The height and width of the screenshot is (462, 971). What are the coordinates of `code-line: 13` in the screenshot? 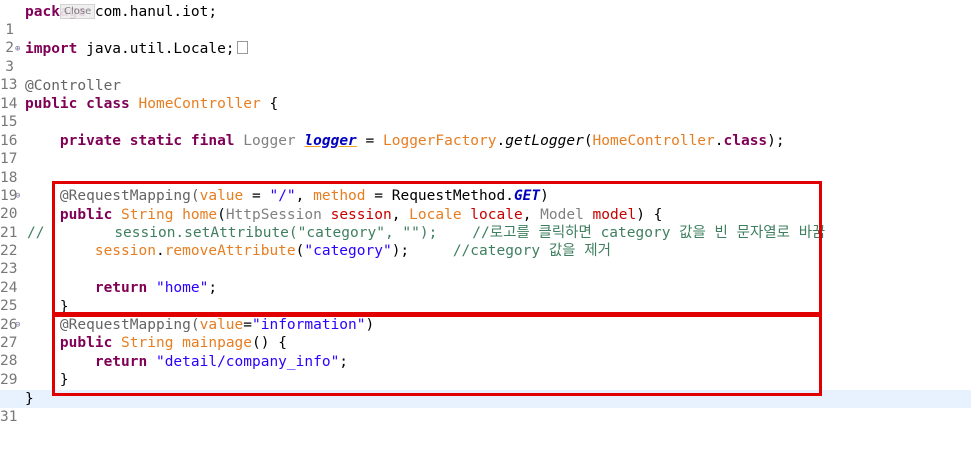 It's located at (485, 75).